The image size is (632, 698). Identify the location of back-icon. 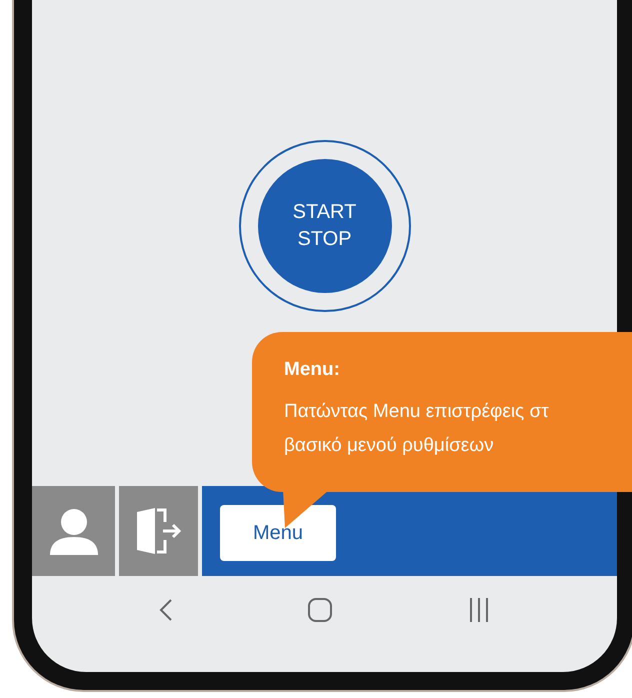
(166, 610).